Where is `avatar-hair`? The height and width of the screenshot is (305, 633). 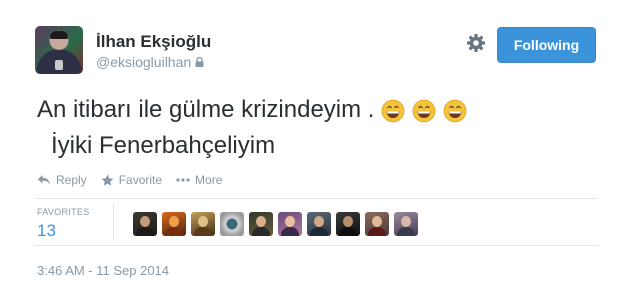 avatar-hair is located at coordinates (59, 35).